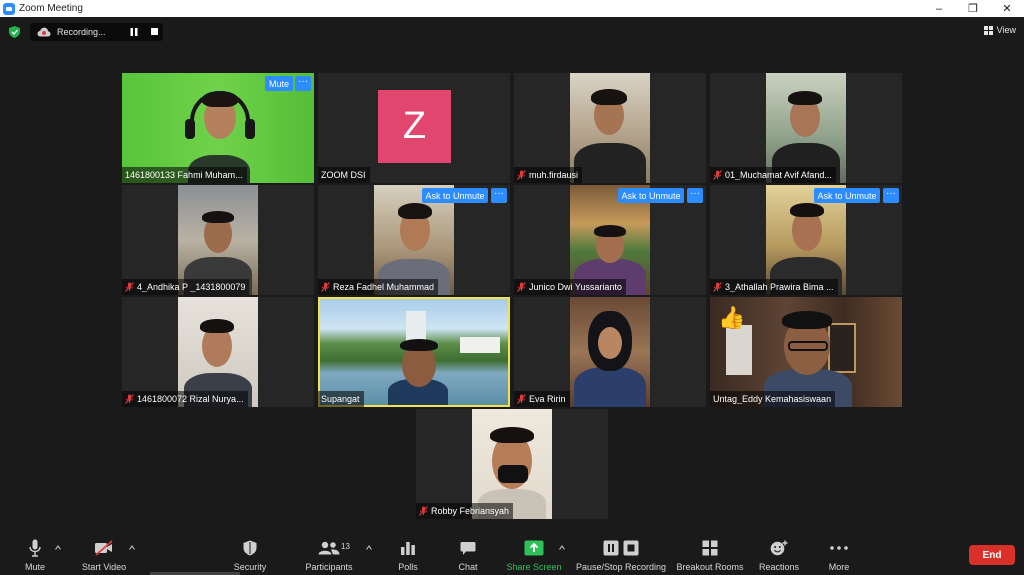 Image resolution: width=1024 pixels, height=575 pixels. I want to click on mute-button: Mute, so click(35, 552).